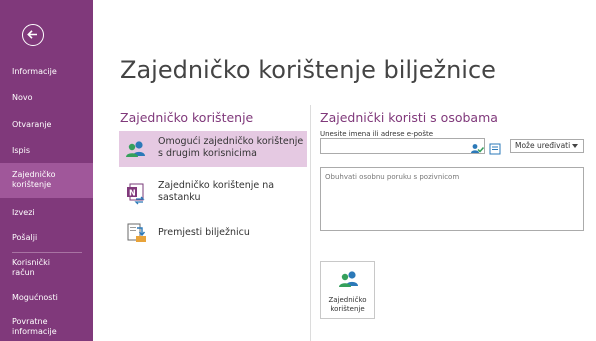 The width and height of the screenshot is (596, 341). I want to click on chevron-down-icon, so click(575, 146).